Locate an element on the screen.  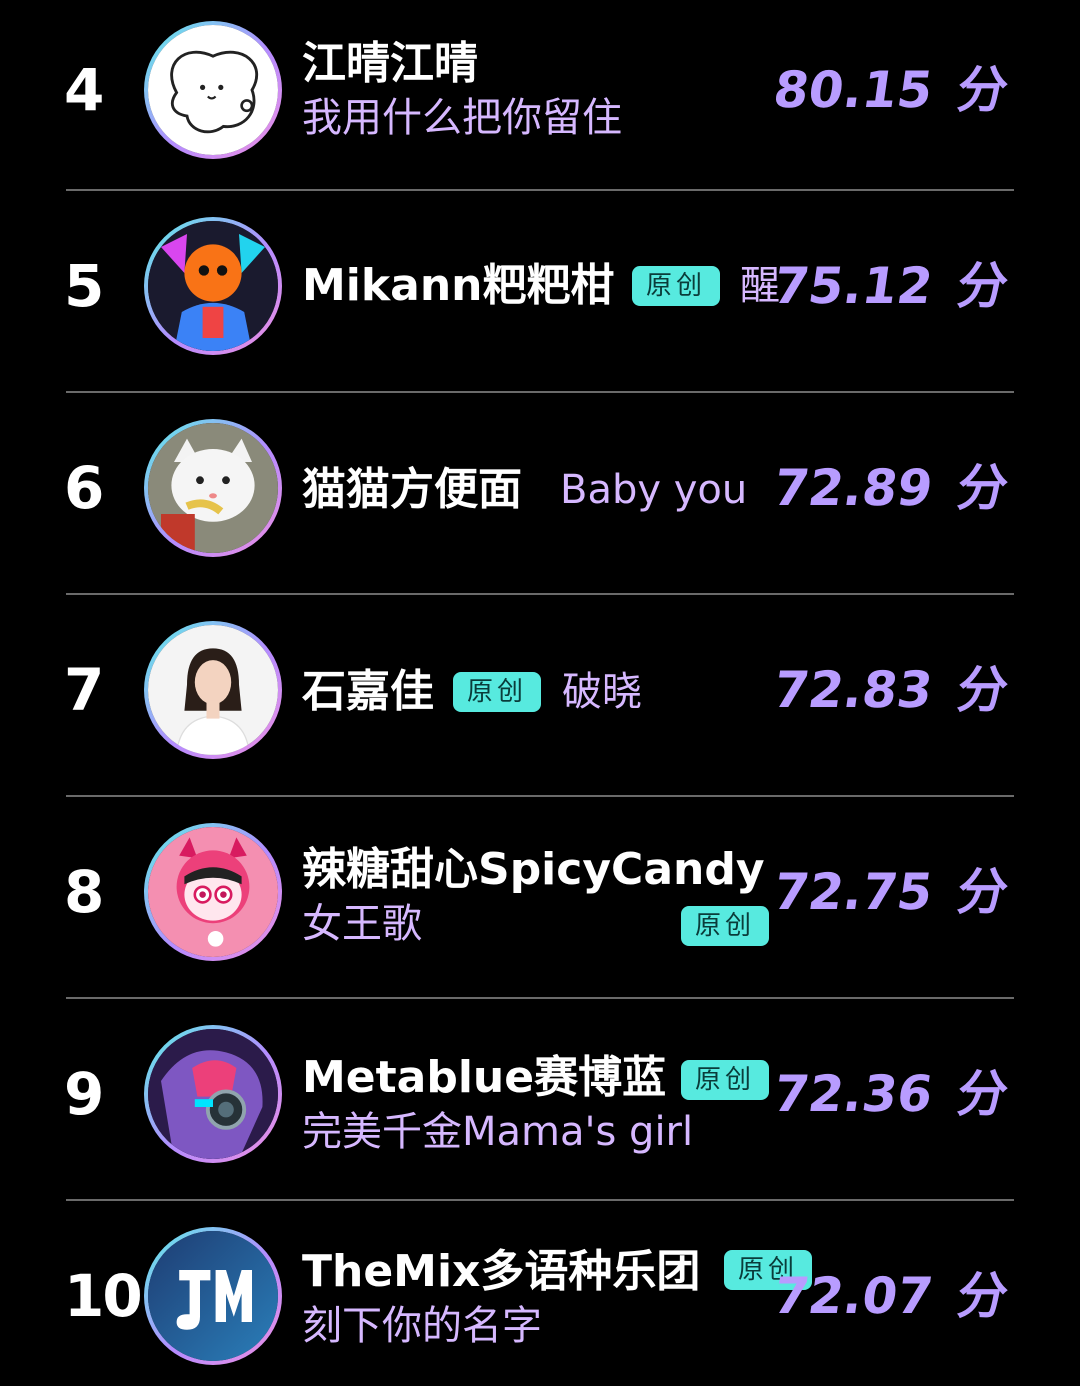
ranking-row: 7 石嘉佳 原创 破晓 72.83 分 is located at coordinates (540, 690).